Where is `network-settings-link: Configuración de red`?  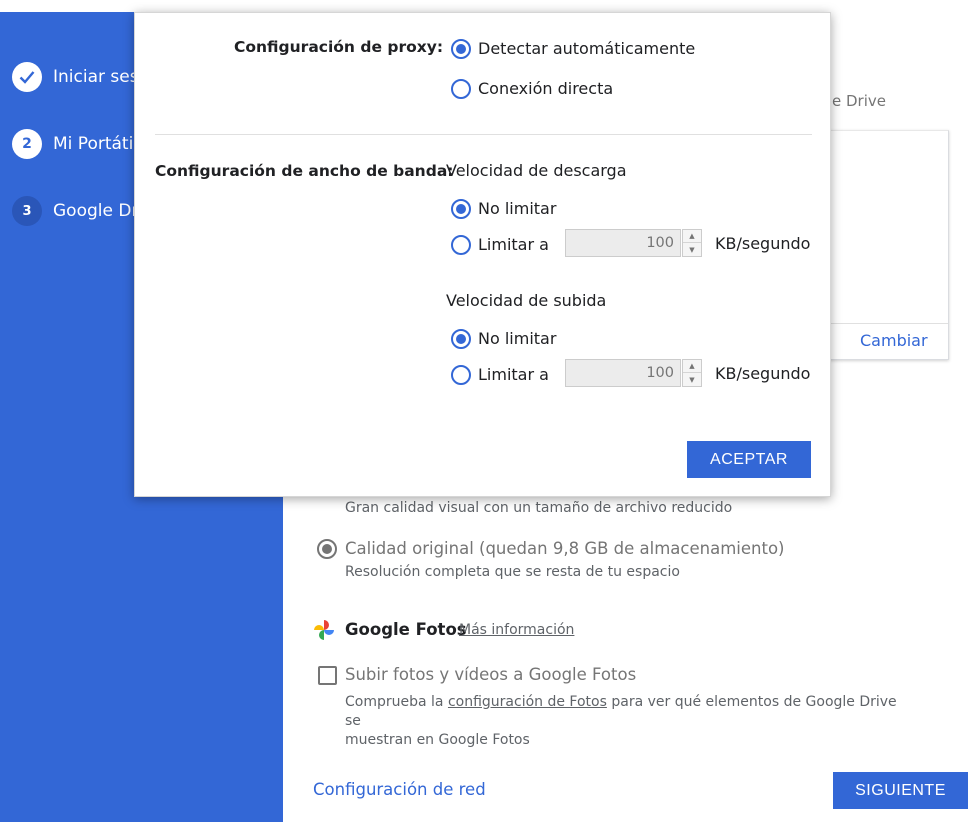
network-settings-link: Configuración de red is located at coordinates (399, 789).